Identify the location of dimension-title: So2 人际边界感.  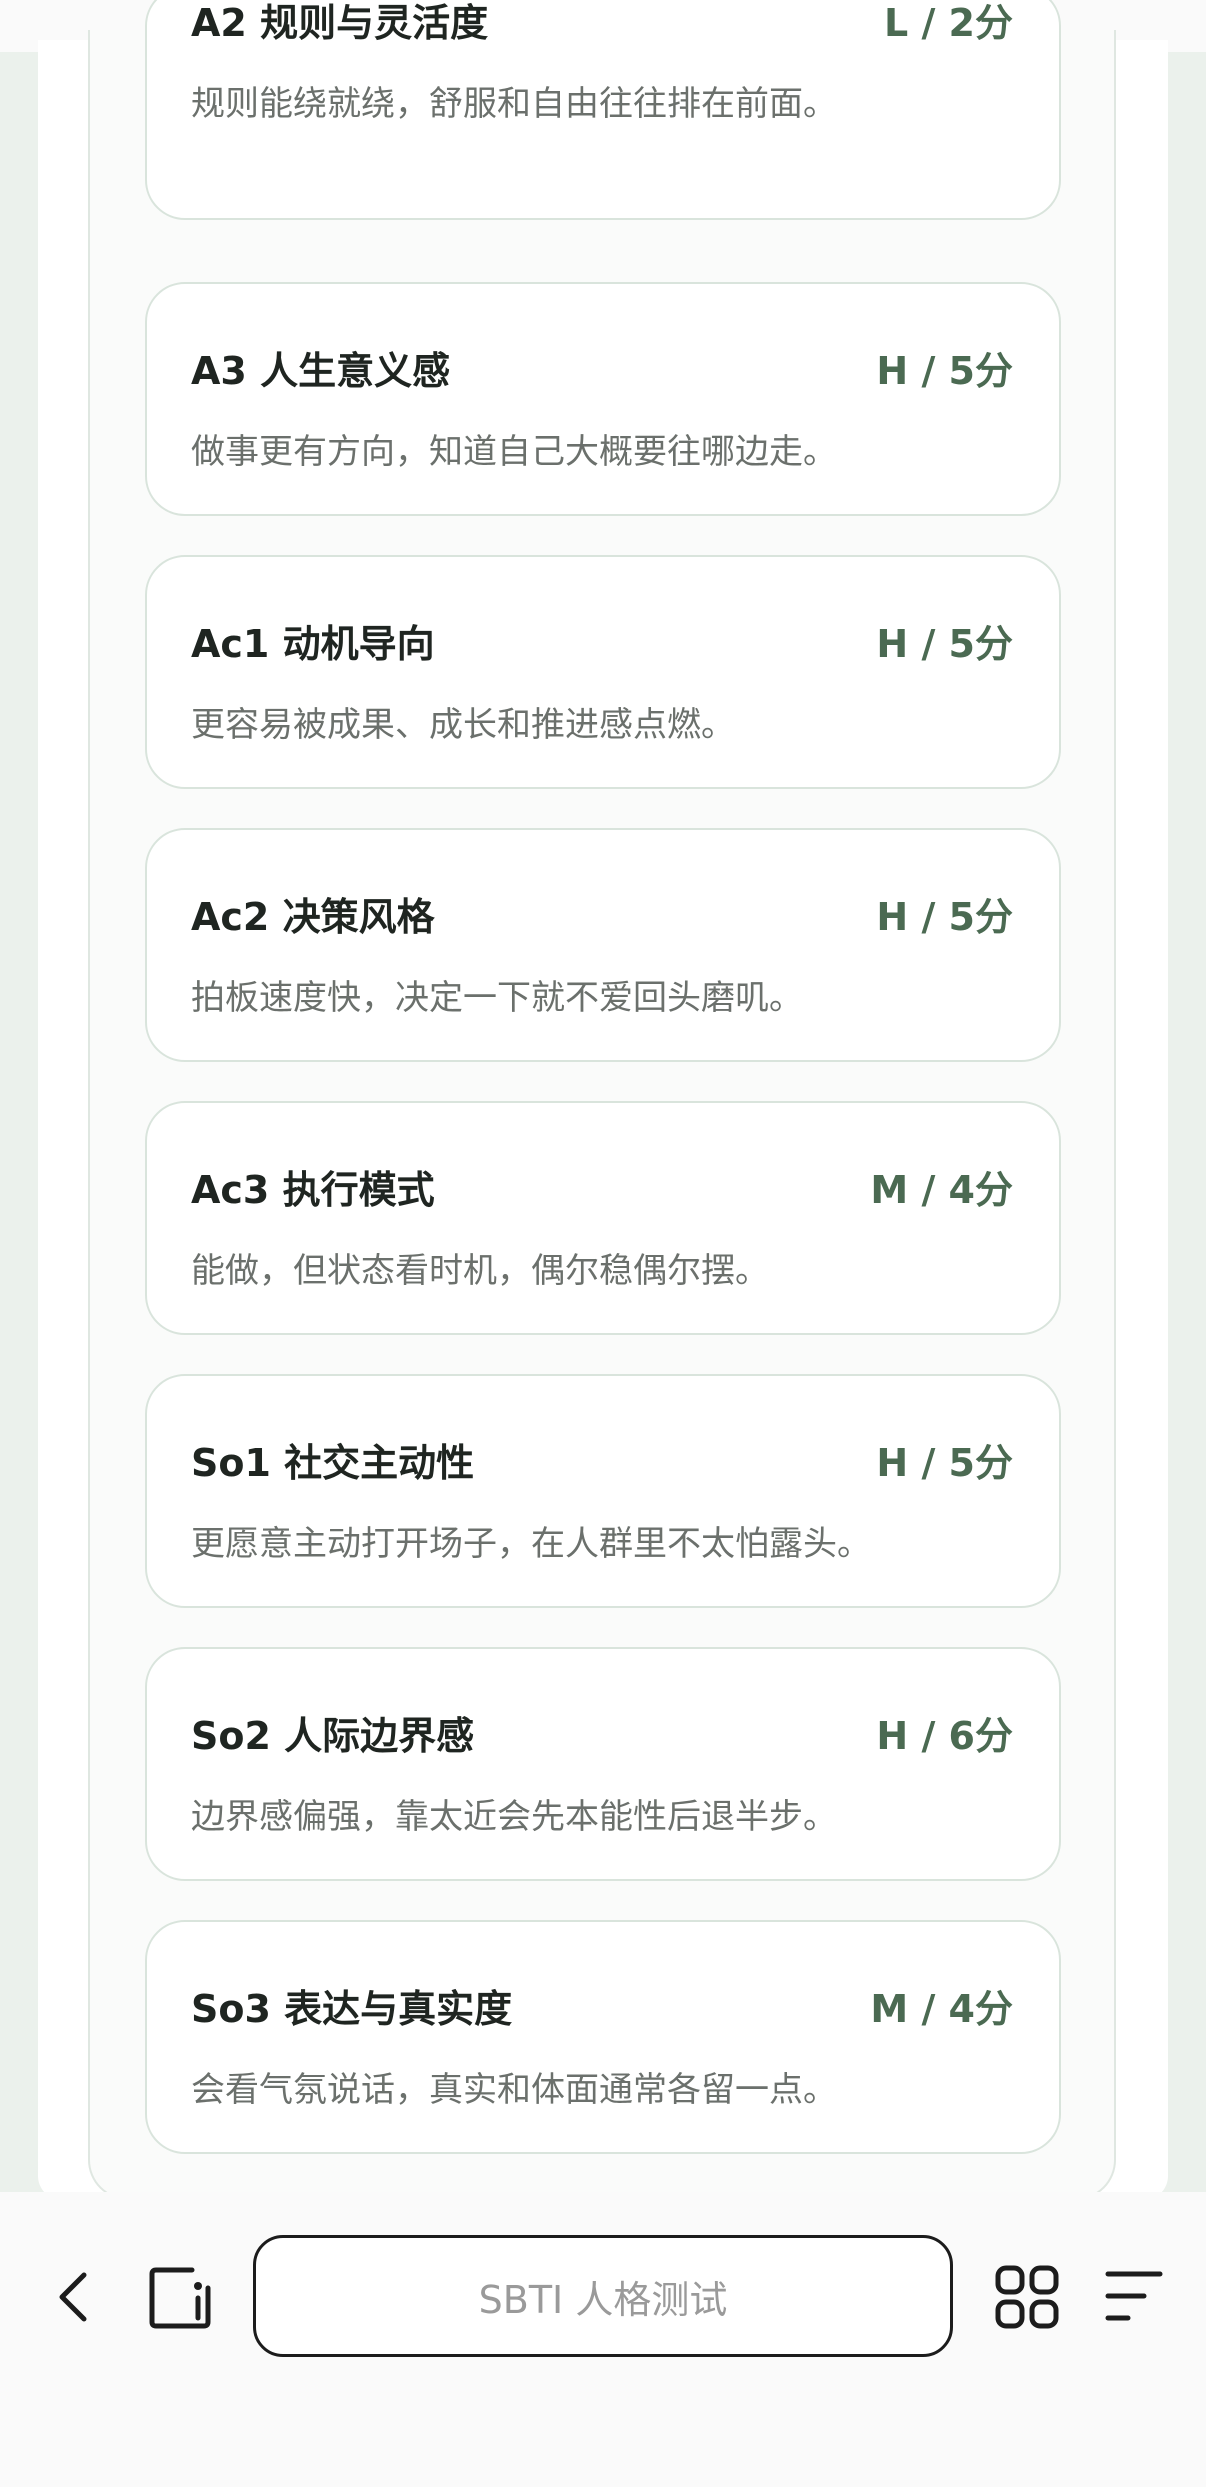
(333, 1736).